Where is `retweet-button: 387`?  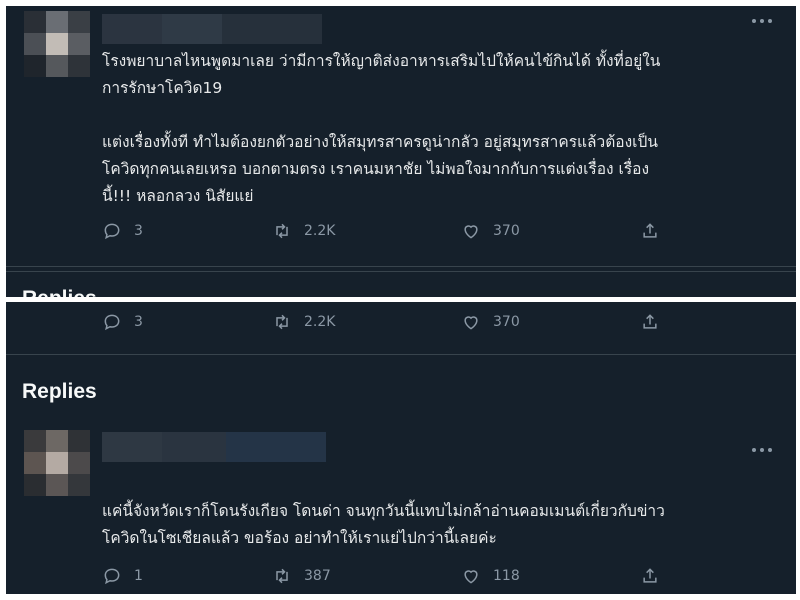 retweet-button: 387 is located at coordinates (301, 576).